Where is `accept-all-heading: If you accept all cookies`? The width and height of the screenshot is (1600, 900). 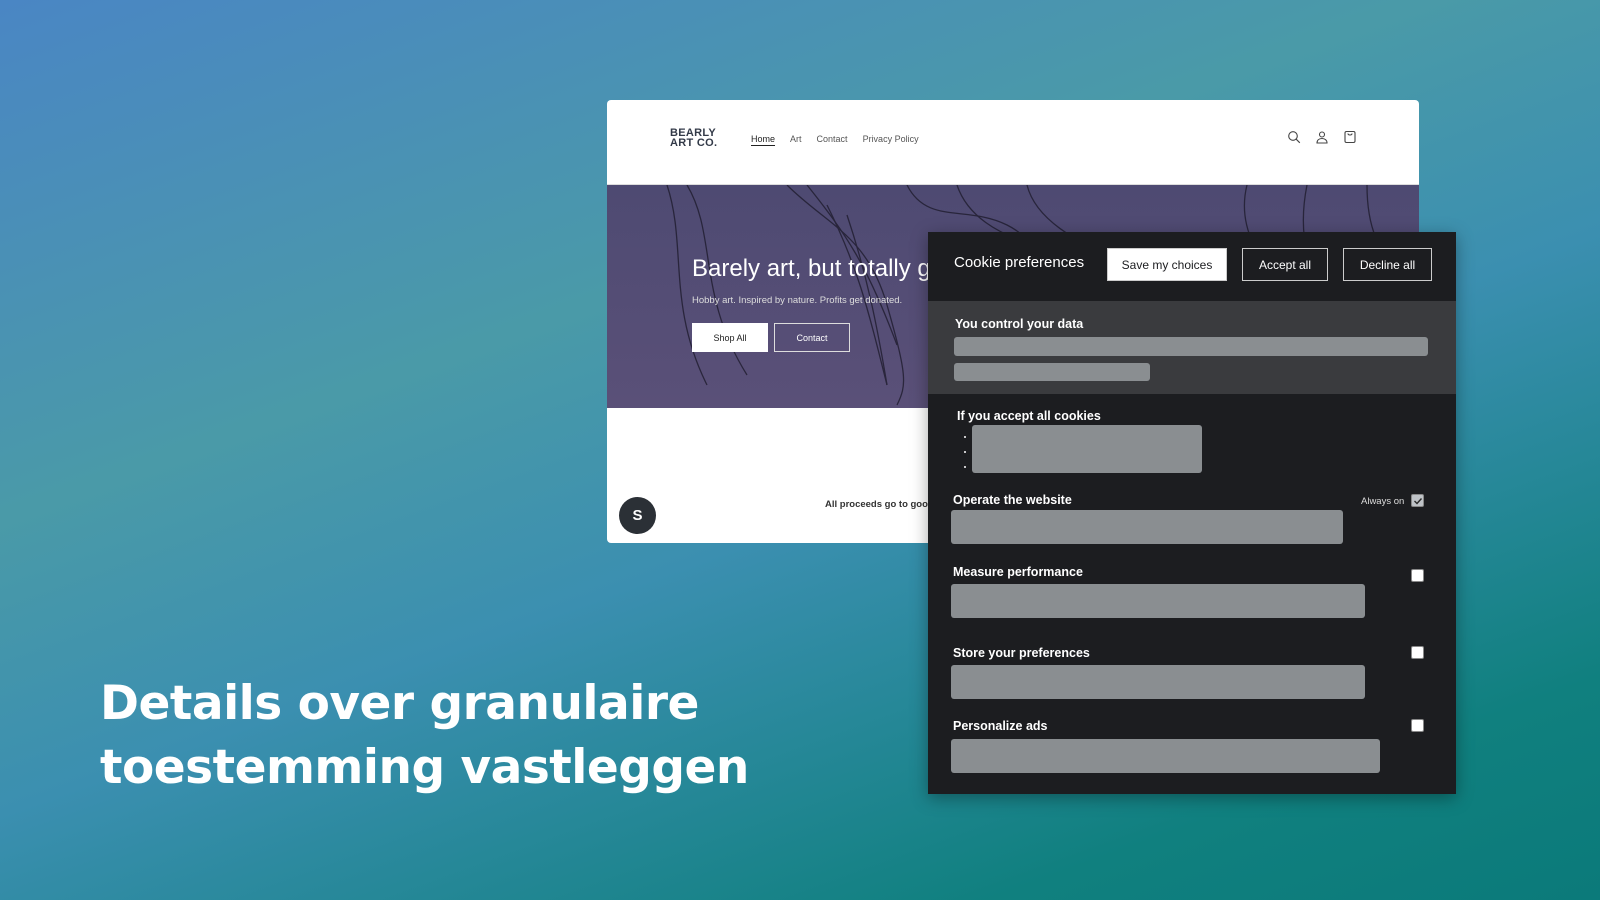 accept-all-heading: If you accept all cookies is located at coordinates (1029, 416).